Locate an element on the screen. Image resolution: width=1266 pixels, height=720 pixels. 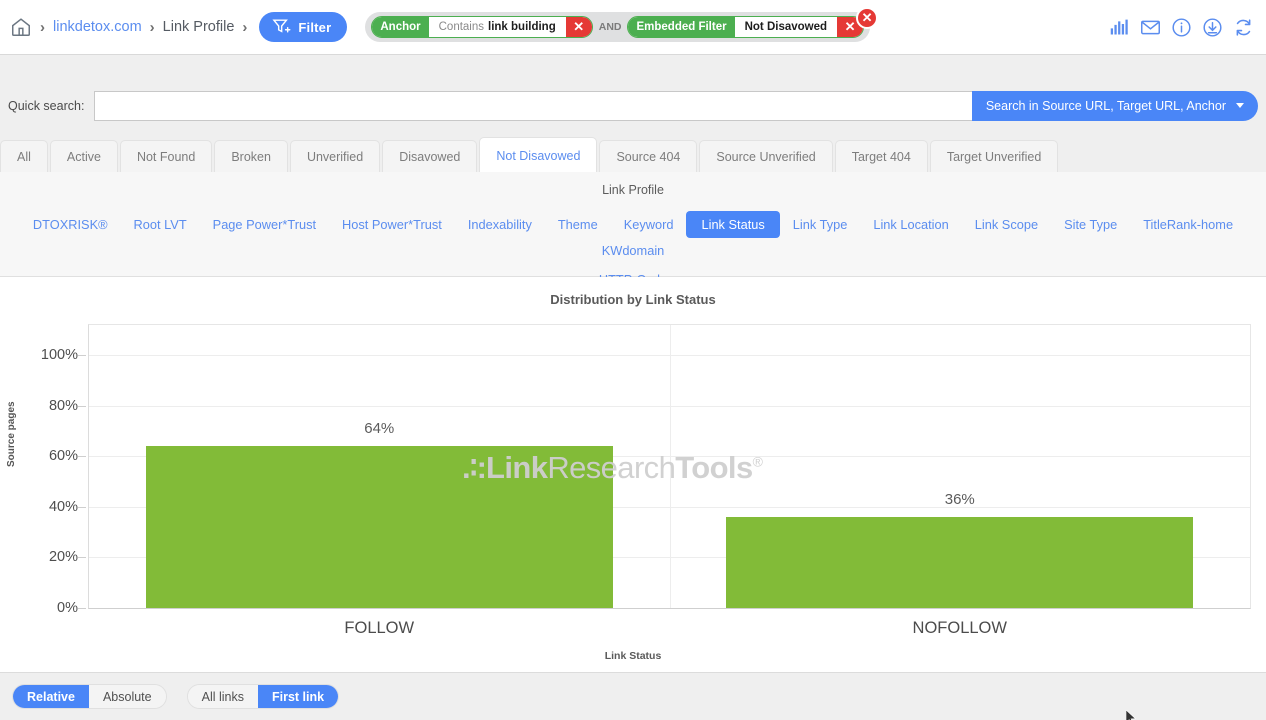
chevron-down-icon is located at coordinates (1240, 105).